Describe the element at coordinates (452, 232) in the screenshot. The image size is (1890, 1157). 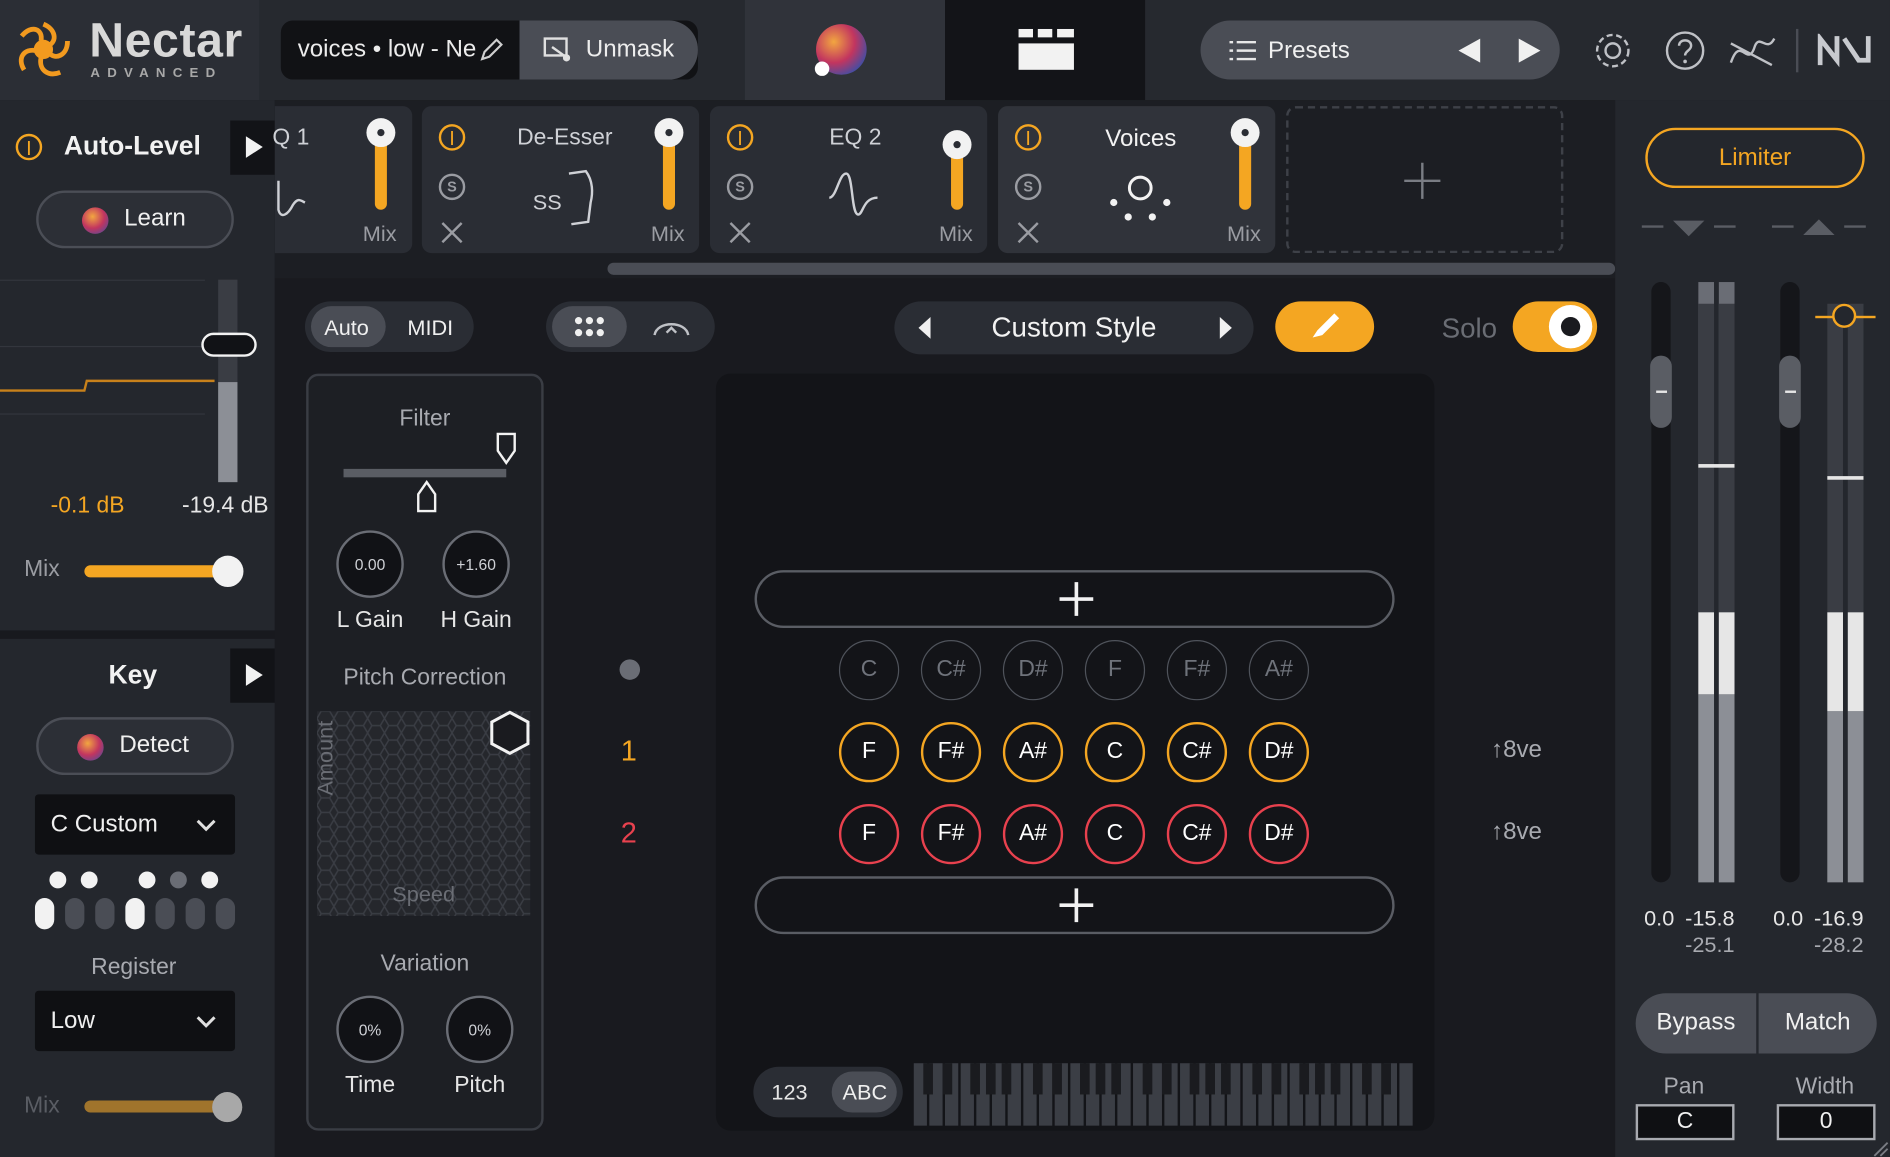
I see `de-esser-remove-icon` at that location.